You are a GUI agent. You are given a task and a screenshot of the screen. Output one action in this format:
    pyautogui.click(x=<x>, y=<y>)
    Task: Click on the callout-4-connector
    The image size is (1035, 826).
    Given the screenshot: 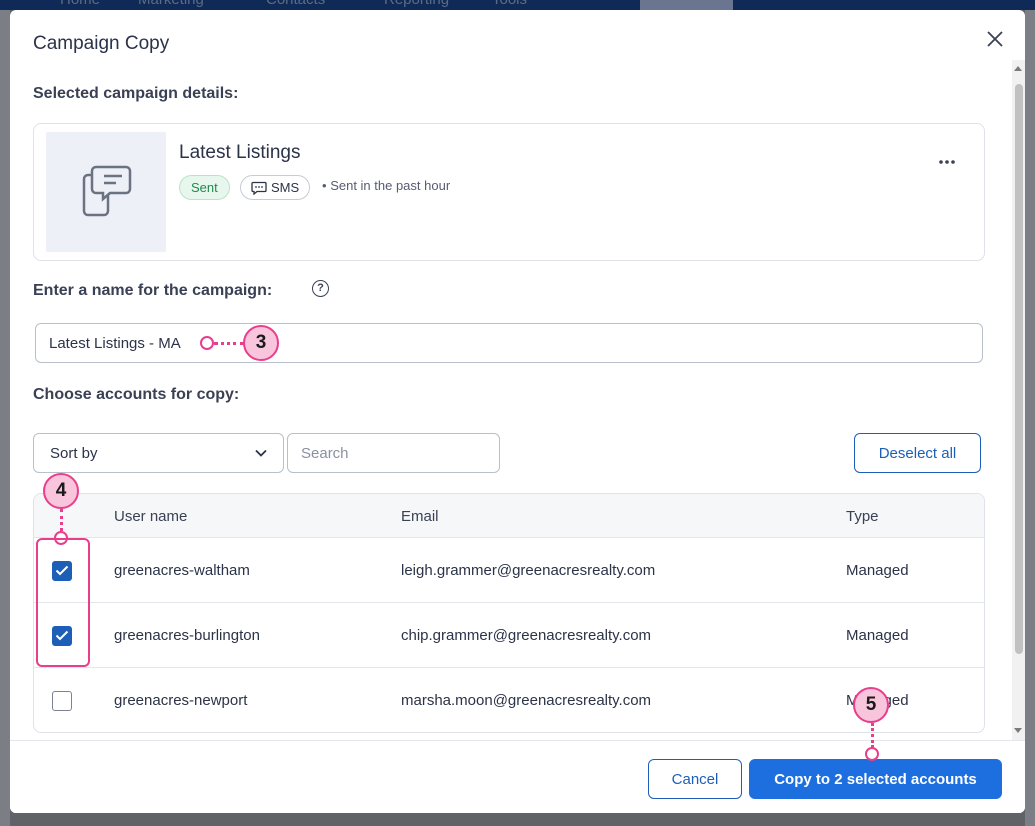 What is the action you would take?
    pyautogui.click(x=61, y=520)
    